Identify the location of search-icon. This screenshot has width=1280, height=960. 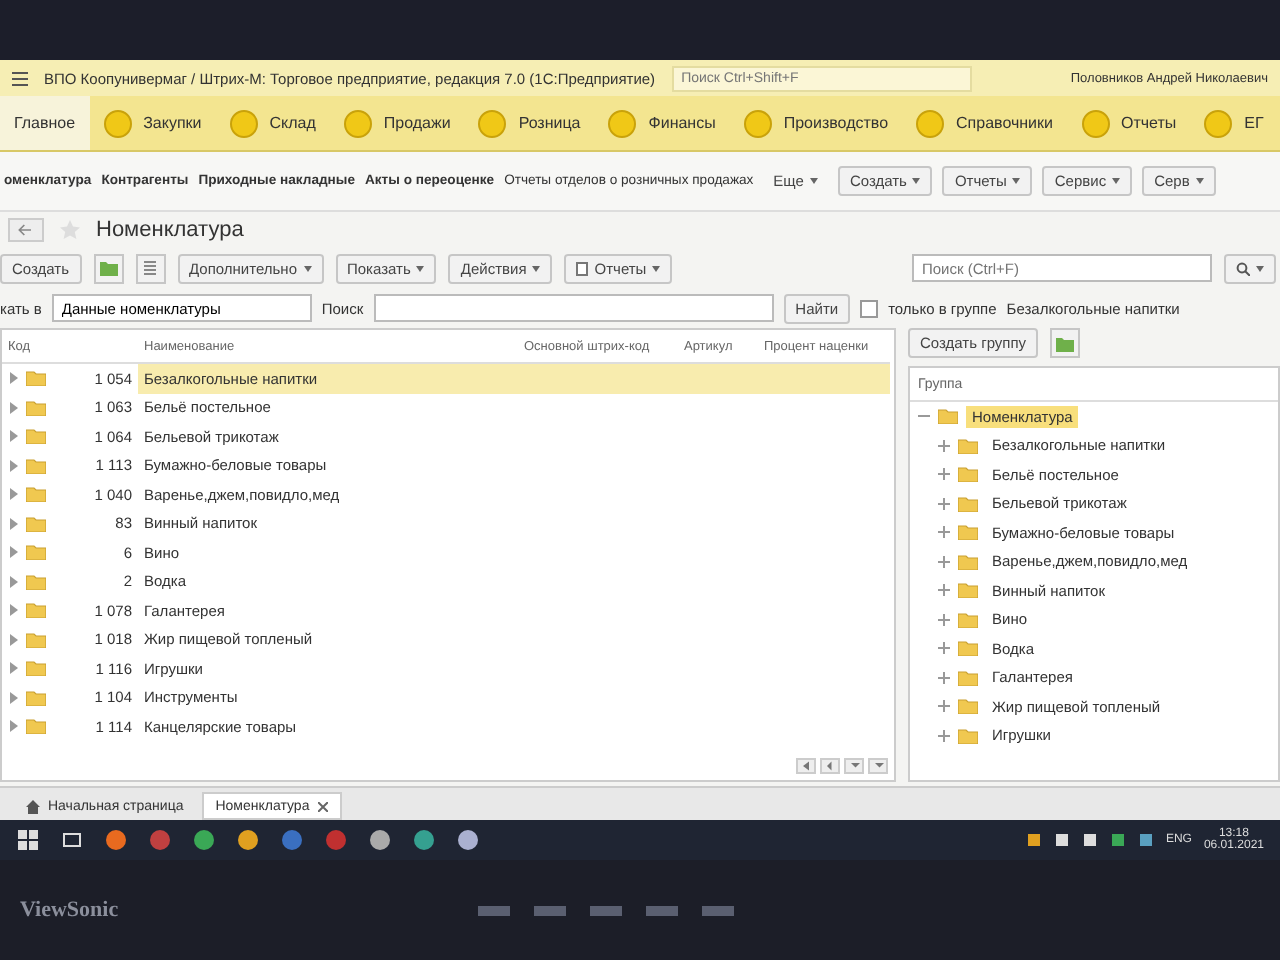
(1243, 268).